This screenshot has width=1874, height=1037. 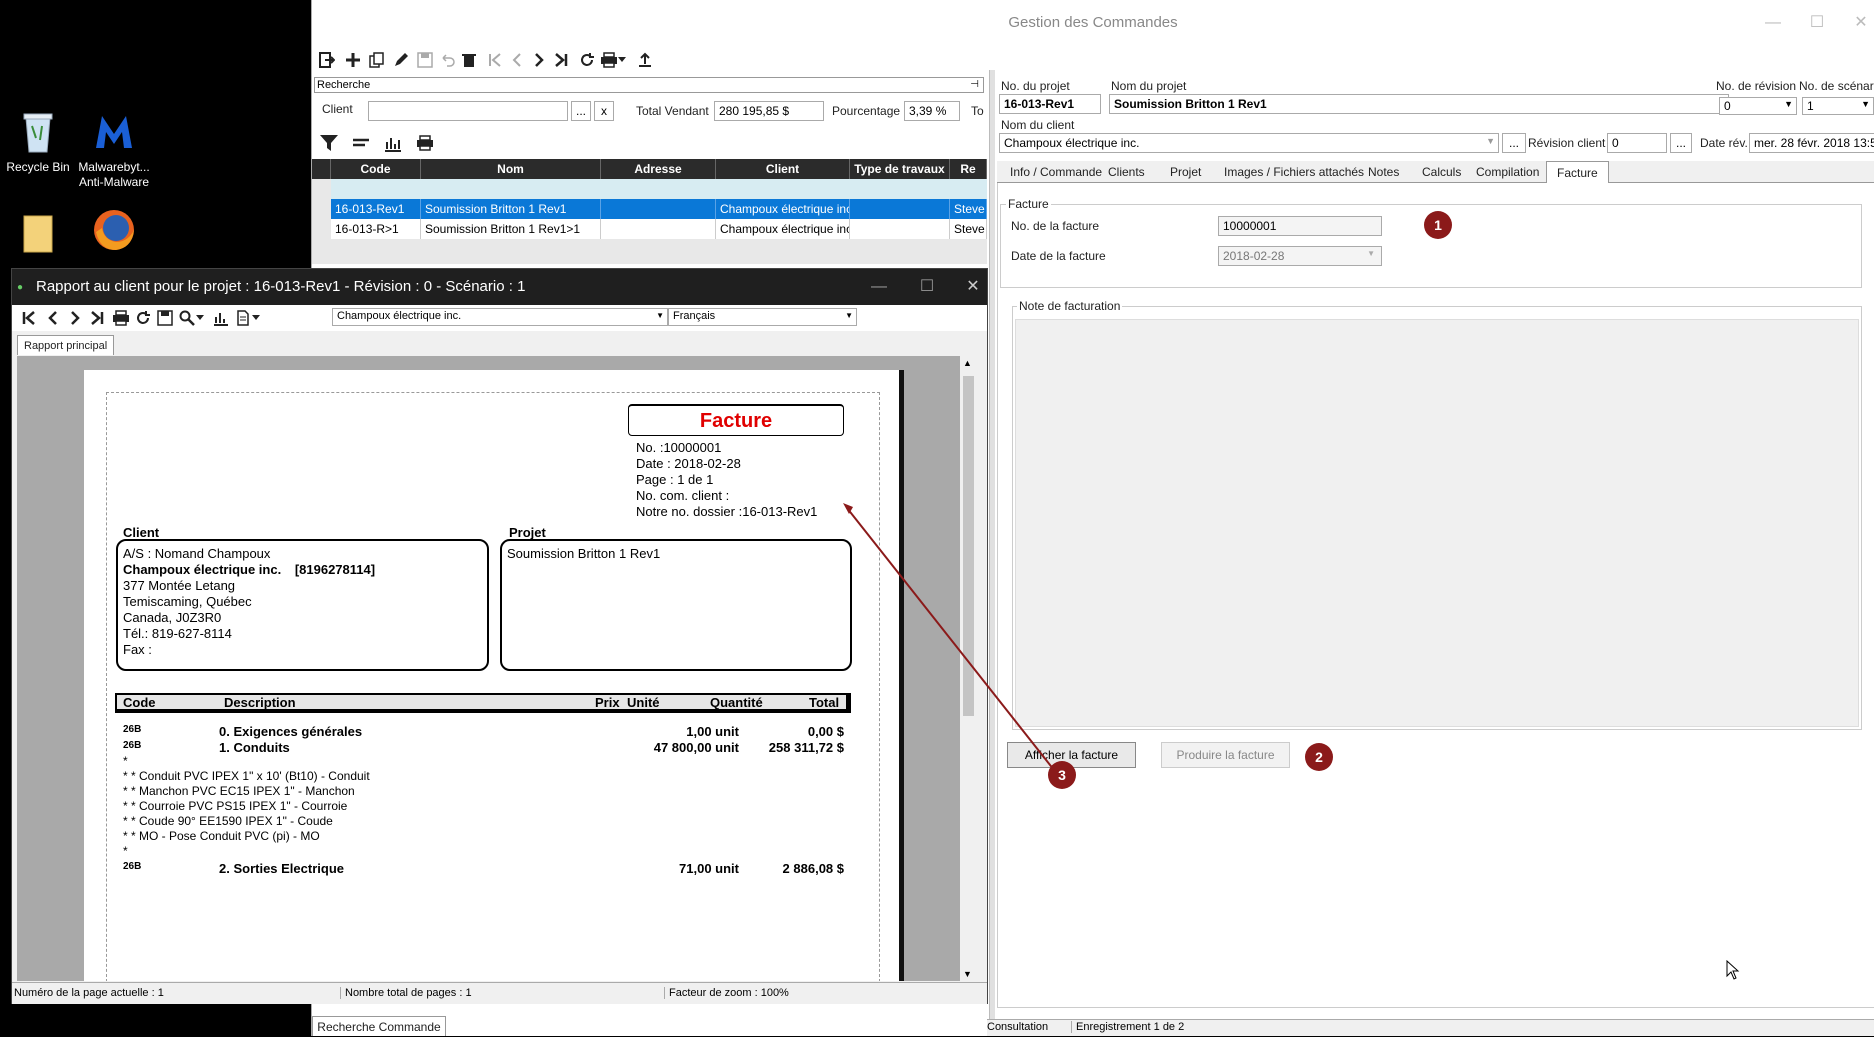 What do you see at coordinates (949, 637) in the screenshot?
I see `annotation-arrow` at bounding box center [949, 637].